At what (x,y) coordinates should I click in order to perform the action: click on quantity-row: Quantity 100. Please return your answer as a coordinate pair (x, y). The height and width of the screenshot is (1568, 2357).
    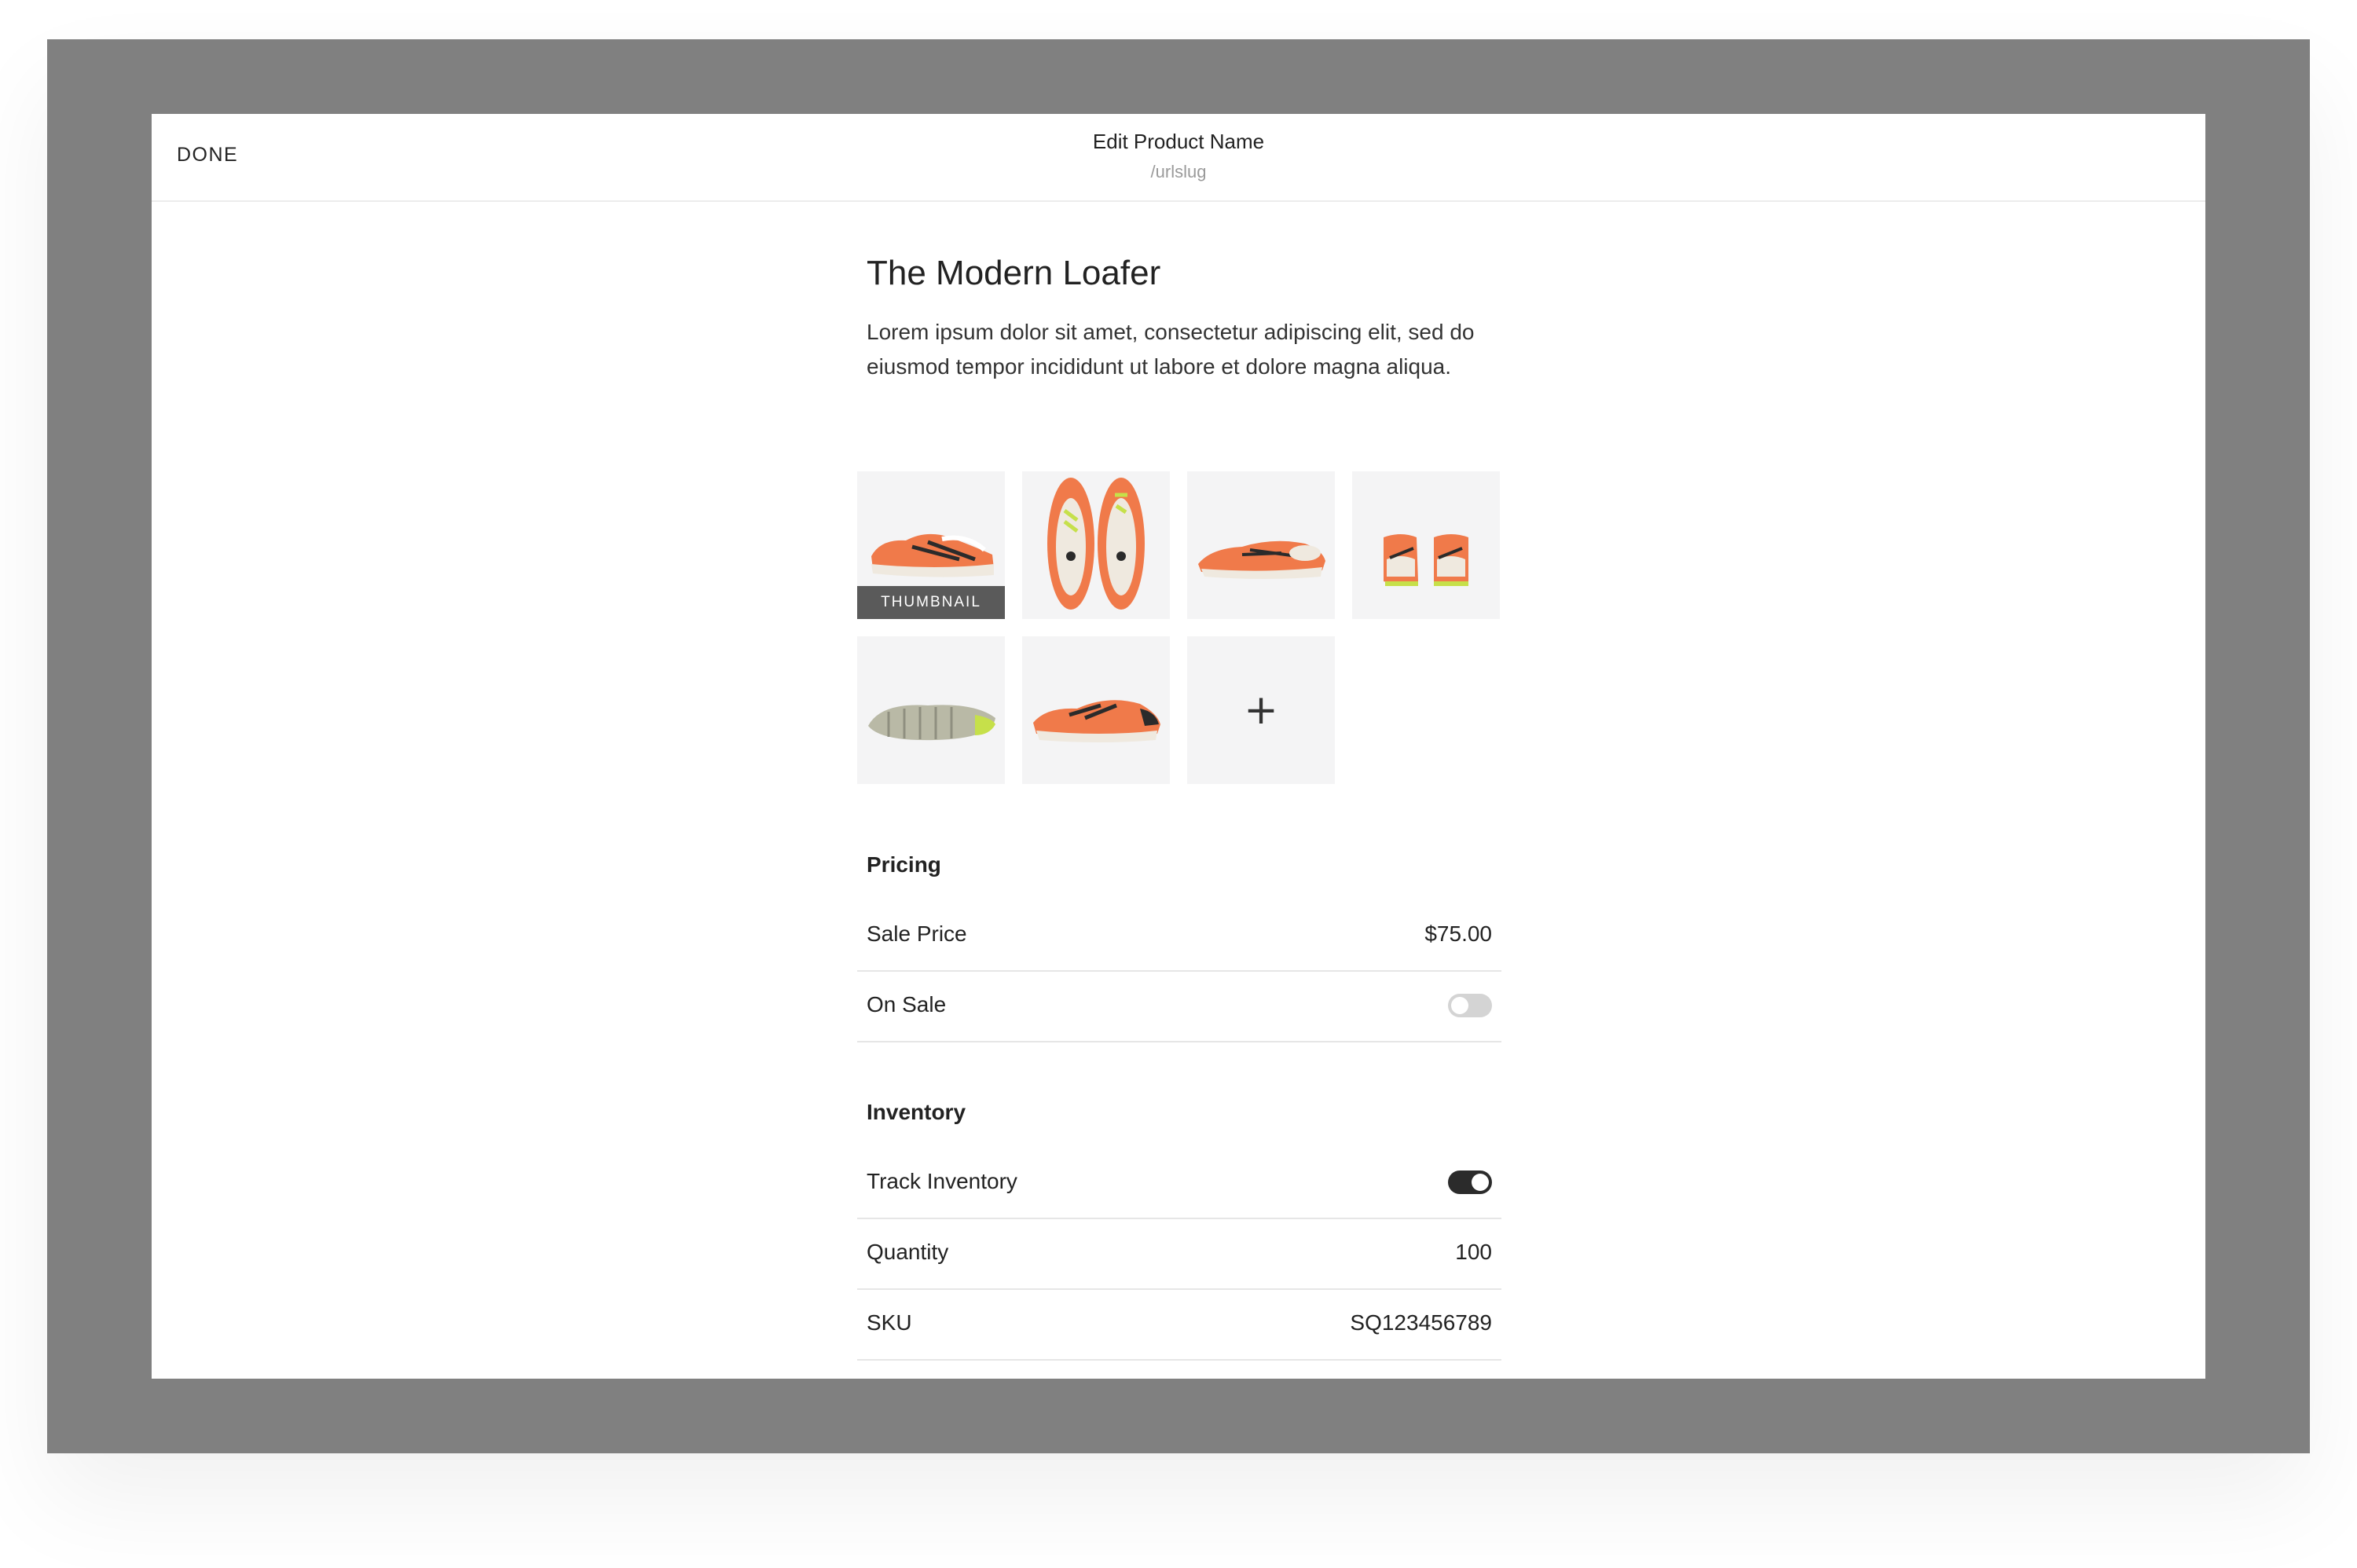
    Looking at the image, I should click on (1179, 1254).